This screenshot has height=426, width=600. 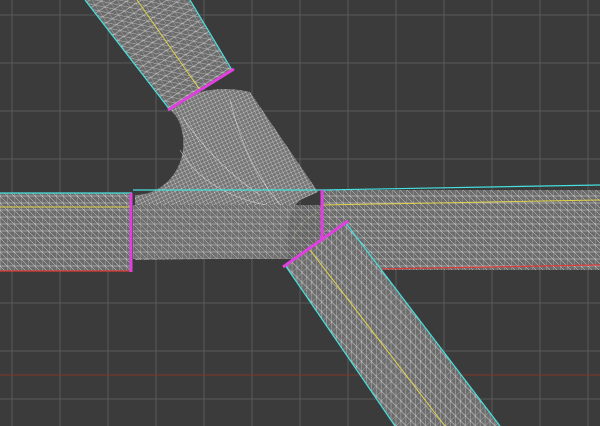 I want to click on road-west, so click(x=66, y=232).